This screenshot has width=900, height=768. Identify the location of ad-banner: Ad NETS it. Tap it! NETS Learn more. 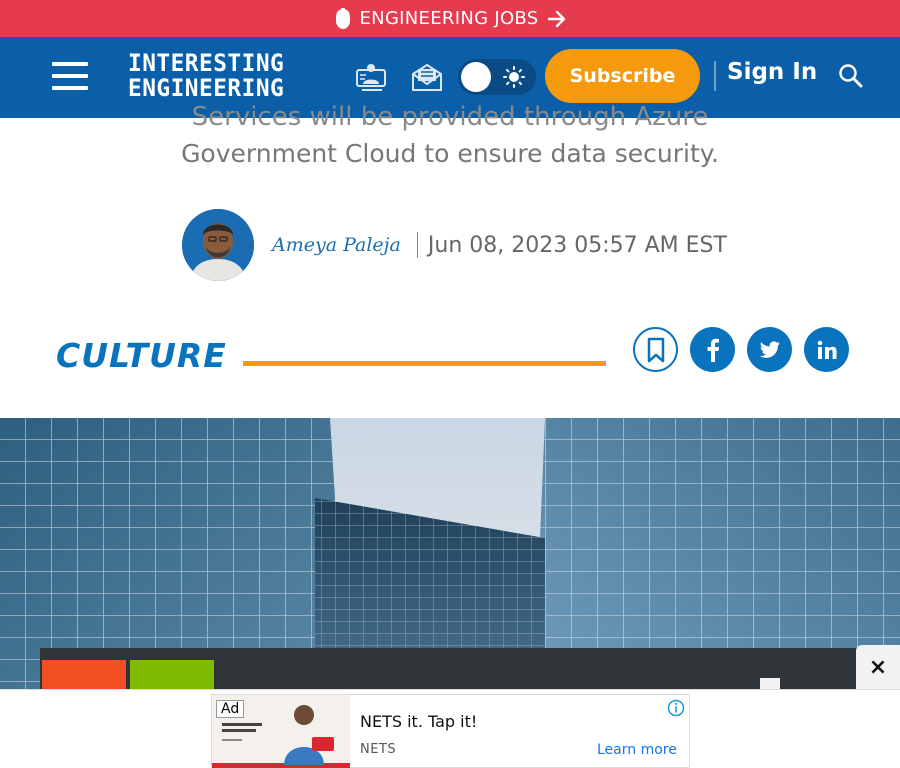
(450, 731).